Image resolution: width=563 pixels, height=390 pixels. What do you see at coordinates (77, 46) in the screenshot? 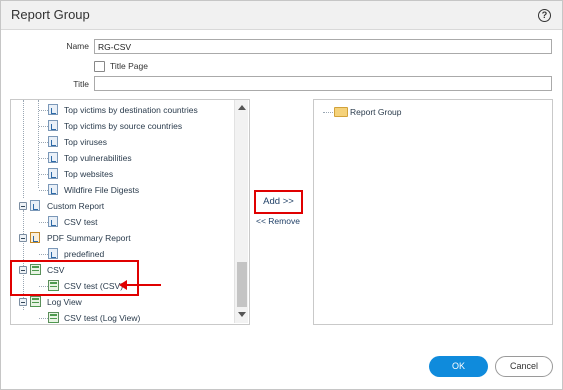
I see `name-label: Name` at bounding box center [77, 46].